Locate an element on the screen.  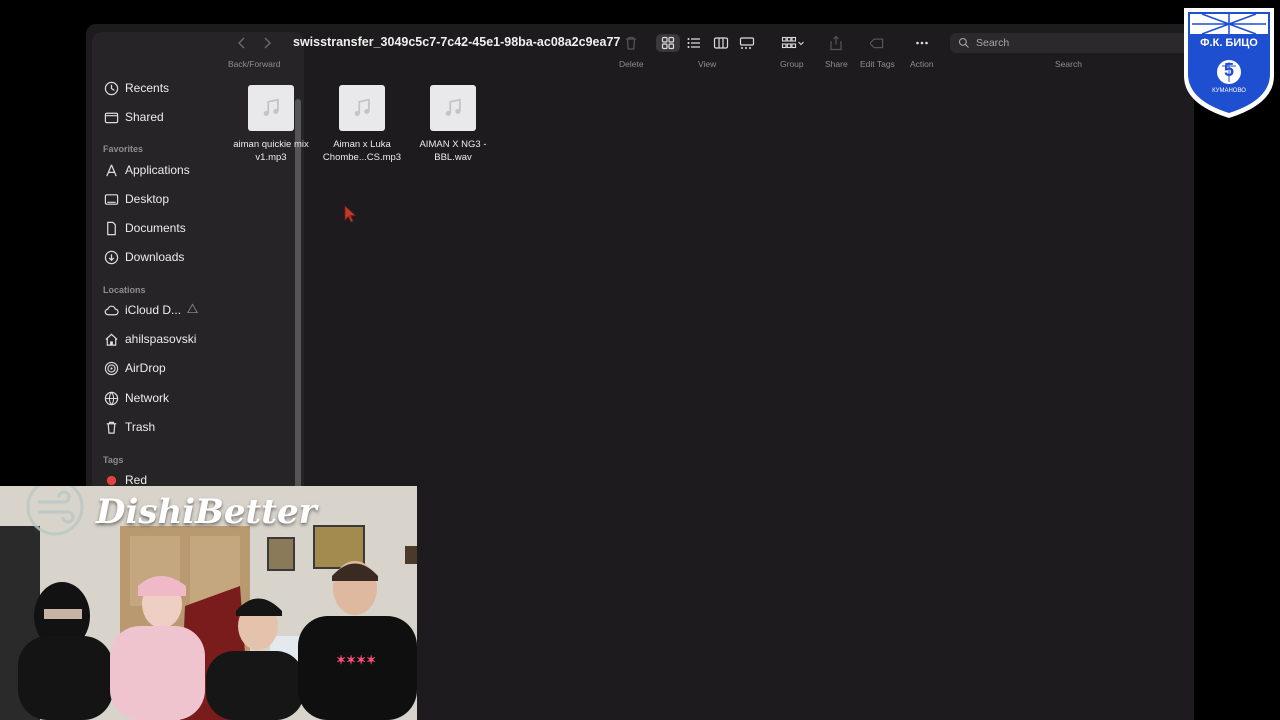
sidebar-item-label: Red is located at coordinates (136, 480).